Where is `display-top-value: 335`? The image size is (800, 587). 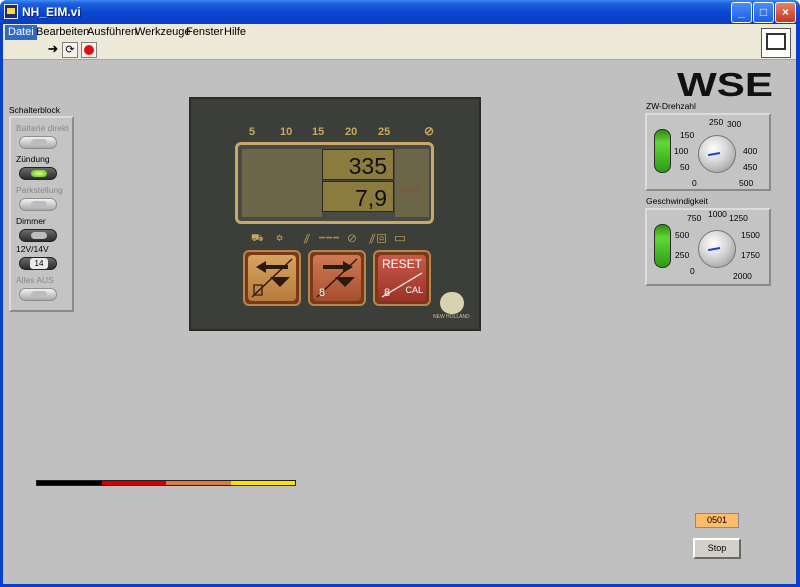
display-top-value: 335 is located at coordinates (367, 166).